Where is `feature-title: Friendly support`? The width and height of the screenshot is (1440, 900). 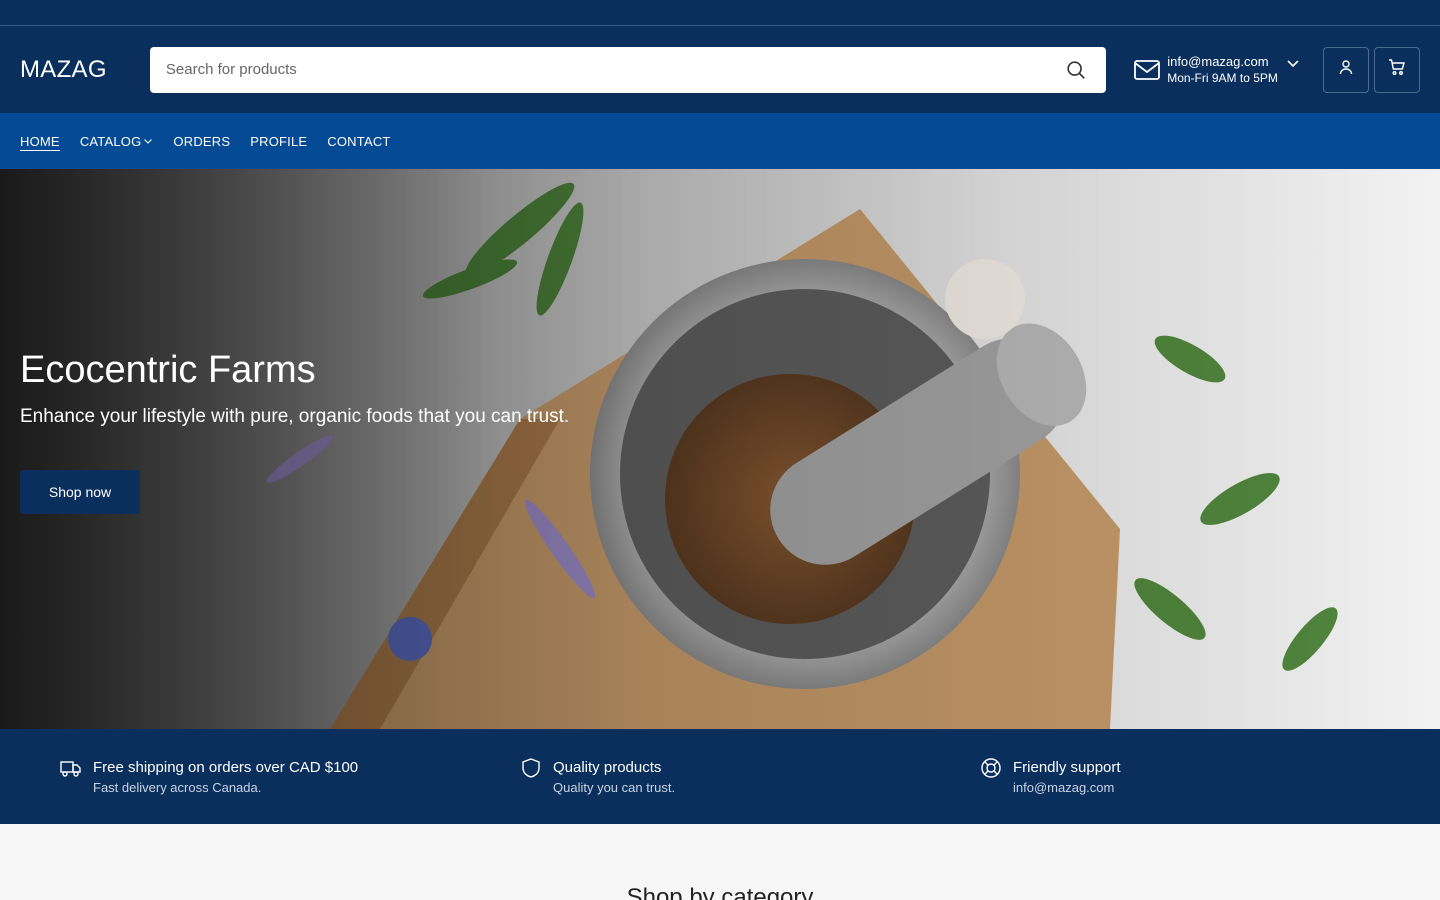 feature-title: Friendly support is located at coordinates (1067, 767).